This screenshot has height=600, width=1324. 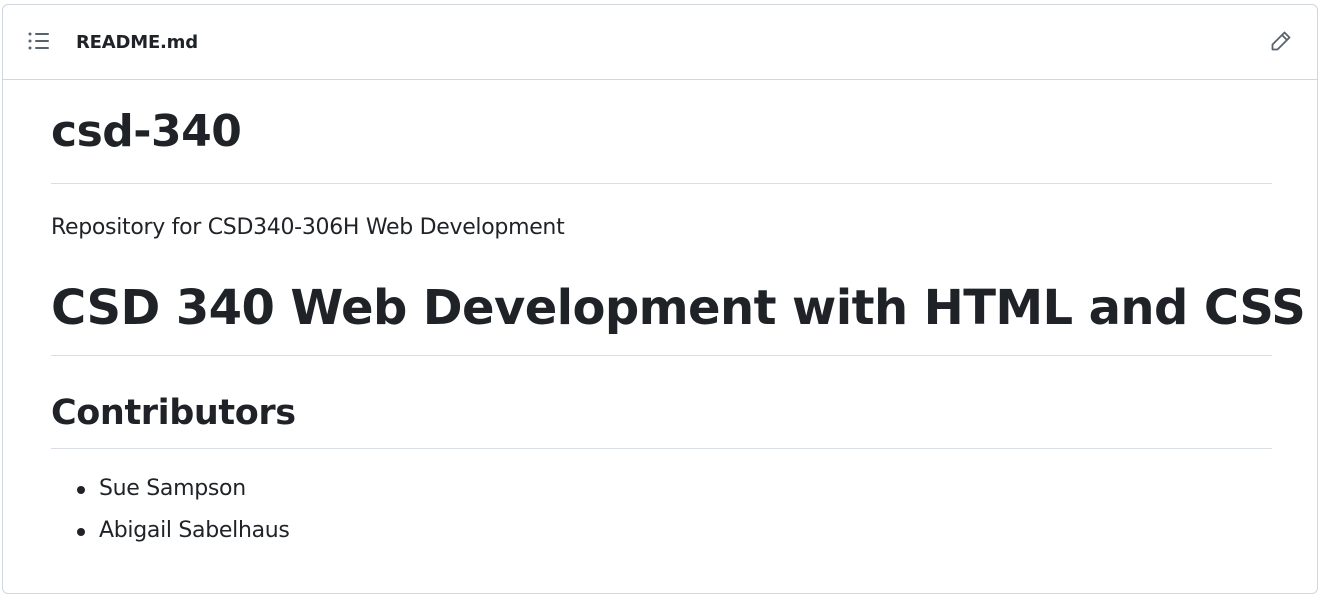 I want to click on table-of-contents-button, so click(x=39, y=43).